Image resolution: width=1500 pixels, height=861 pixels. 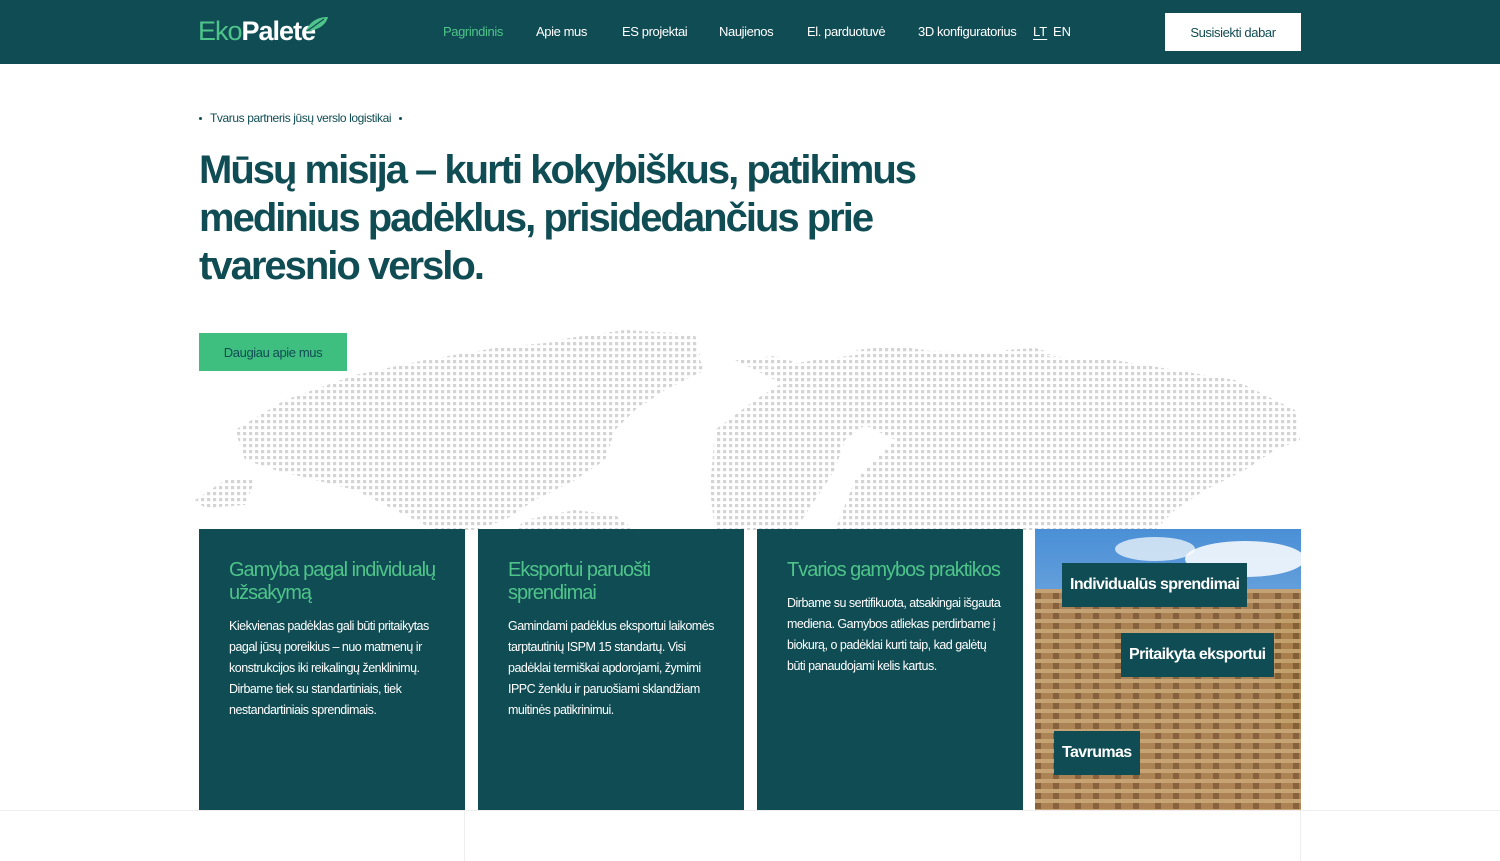 I want to click on nav-news: Naujienos, so click(x=746, y=31).